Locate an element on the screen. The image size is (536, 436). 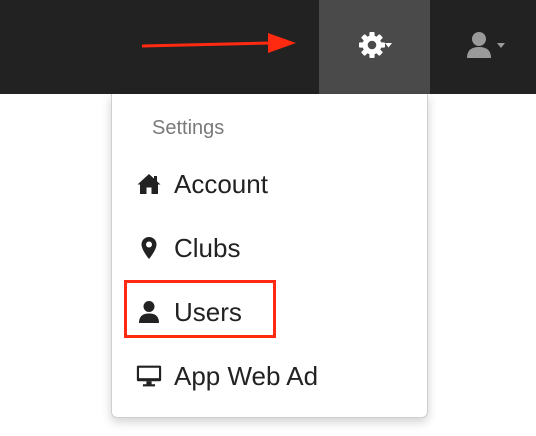
user-menu-button is located at coordinates (488, 47).